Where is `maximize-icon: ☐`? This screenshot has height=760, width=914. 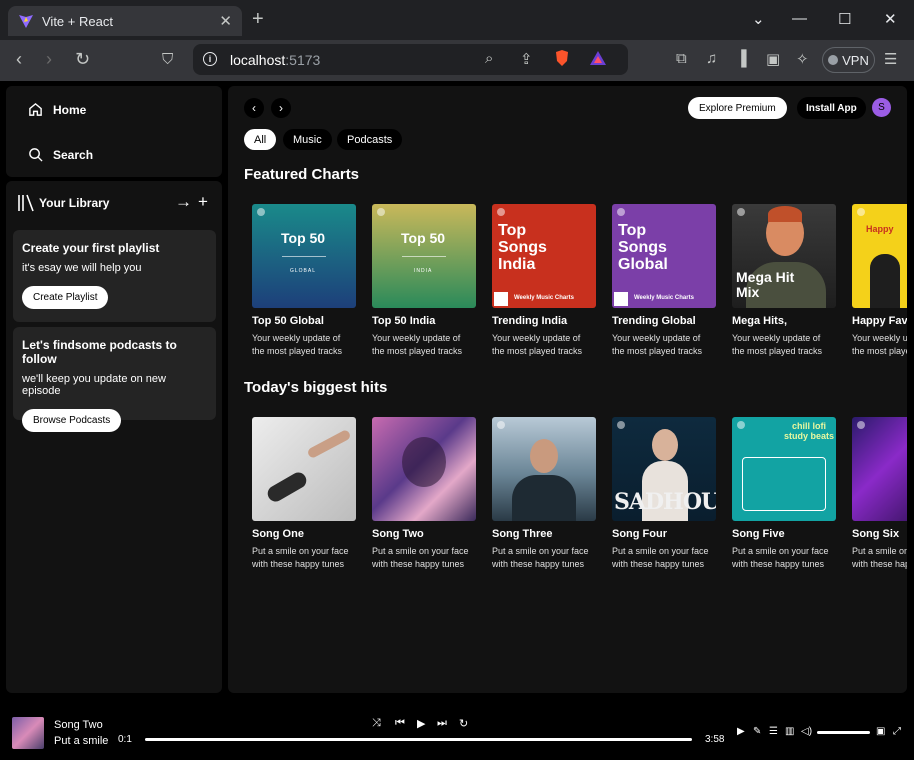 maximize-icon: ☐ is located at coordinates (844, 19).